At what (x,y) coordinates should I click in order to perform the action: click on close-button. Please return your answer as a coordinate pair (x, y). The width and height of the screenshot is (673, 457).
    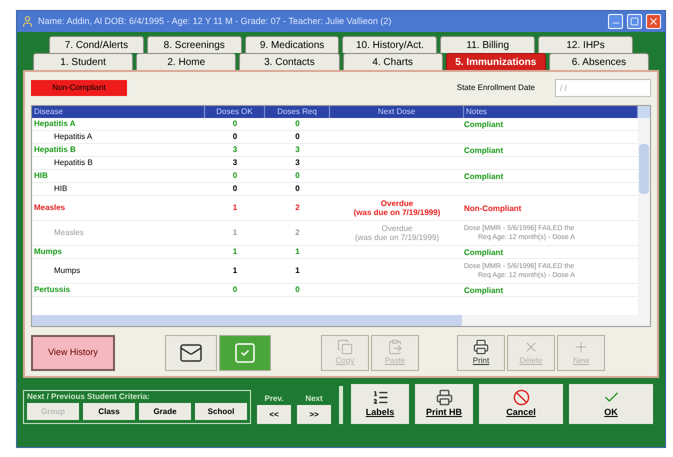
    Looking at the image, I should click on (653, 21).